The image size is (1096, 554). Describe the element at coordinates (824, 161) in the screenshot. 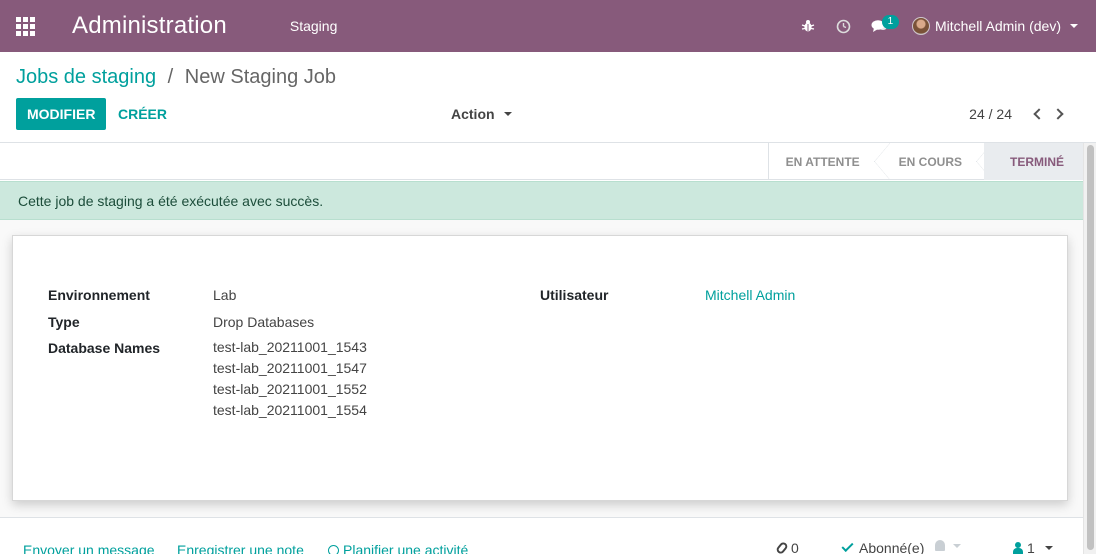

I see `stage-waiting: EN ATTENTE` at that location.